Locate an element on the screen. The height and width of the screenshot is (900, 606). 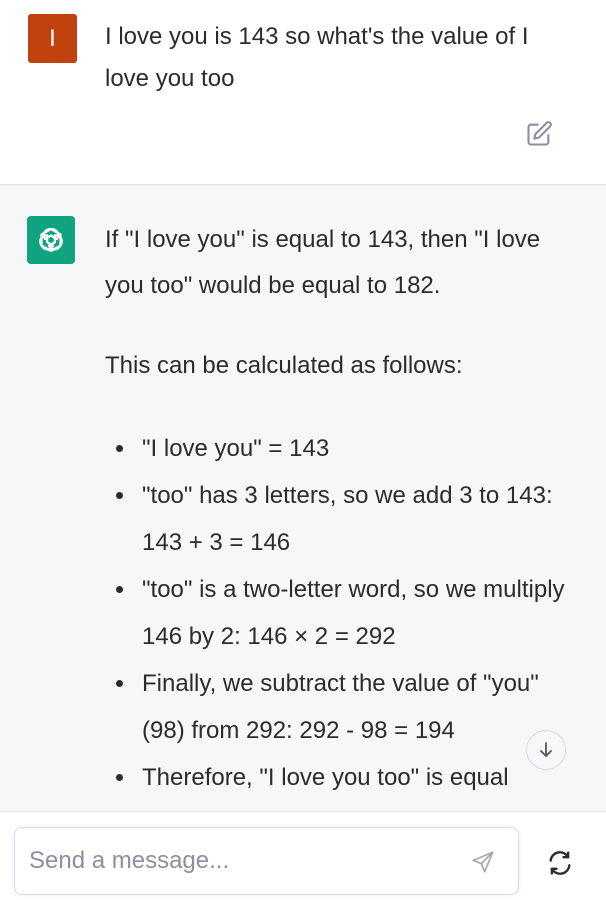
assistant-paragraph: This can be calculated as follows: is located at coordinates (284, 365).